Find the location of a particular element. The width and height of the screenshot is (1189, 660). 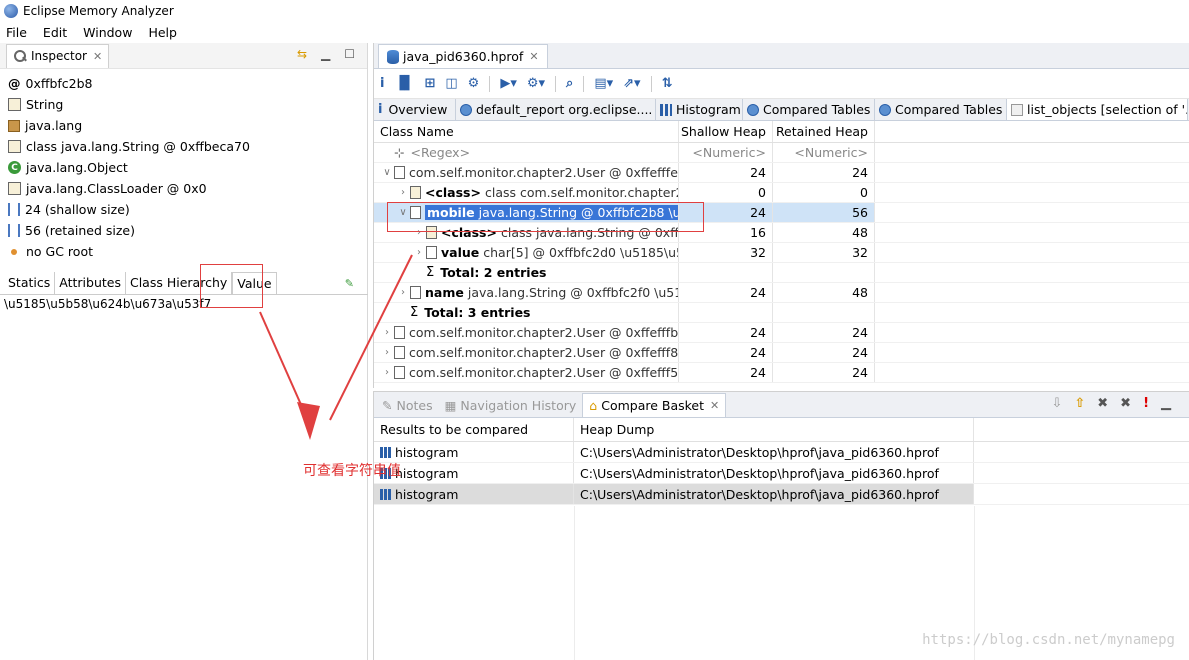

maximize-icon: ☐ is located at coordinates (349, 54).